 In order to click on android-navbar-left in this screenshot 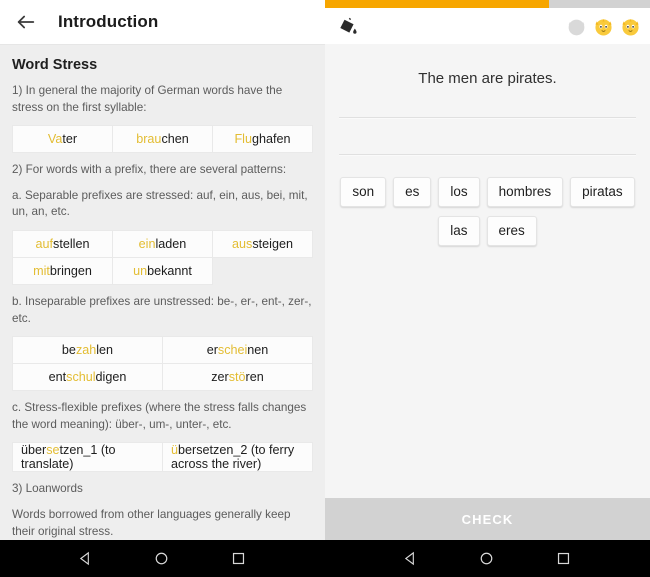, I will do `click(162, 558)`.